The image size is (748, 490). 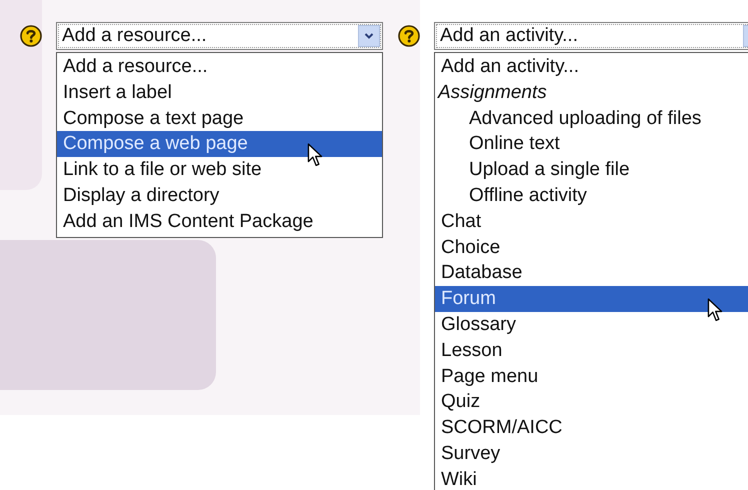 What do you see at coordinates (591, 453) in the screenshot?
I see `dropdown-option: Survey` at bounding box center [591, 453].